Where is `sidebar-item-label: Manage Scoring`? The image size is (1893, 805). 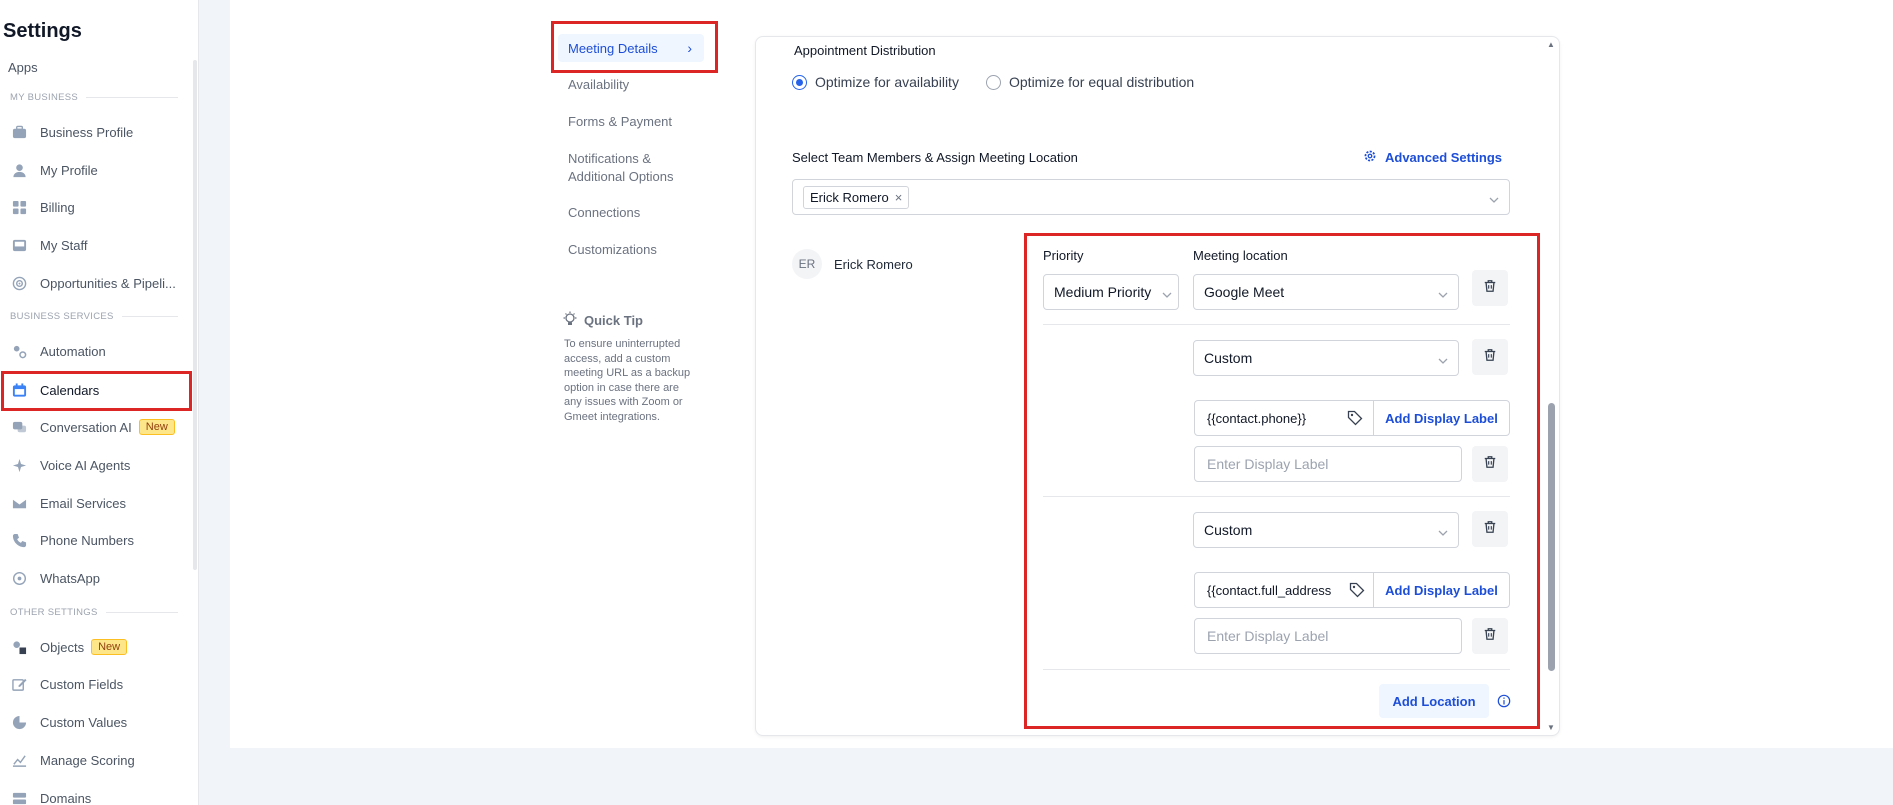 sidebar-item-label: Manage Scoring is located at coordinates (87, 760).